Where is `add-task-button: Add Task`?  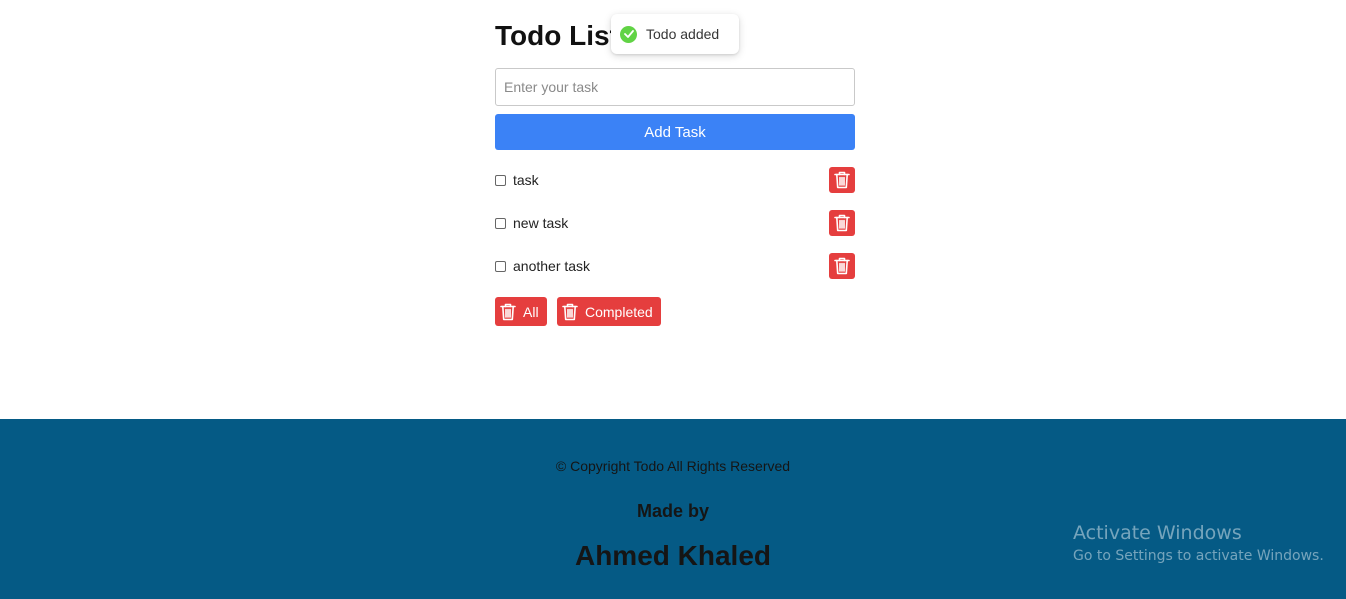 add-task-button: Add Task is located at coordinates (675, 132).